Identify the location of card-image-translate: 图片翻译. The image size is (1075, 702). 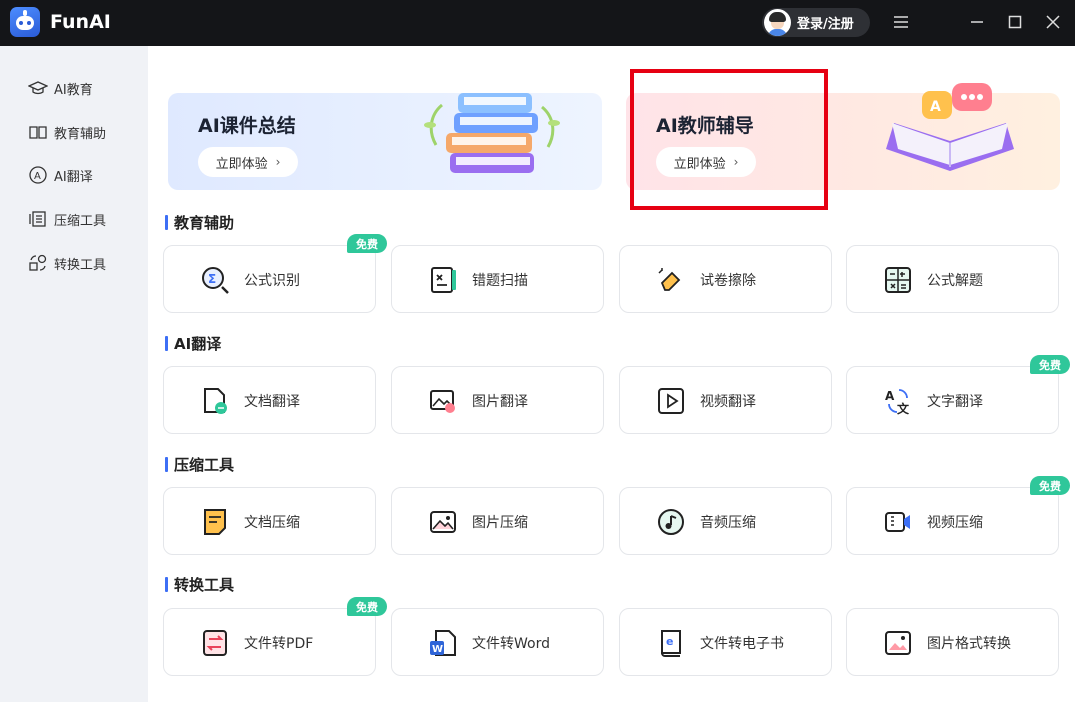
(497, 400).